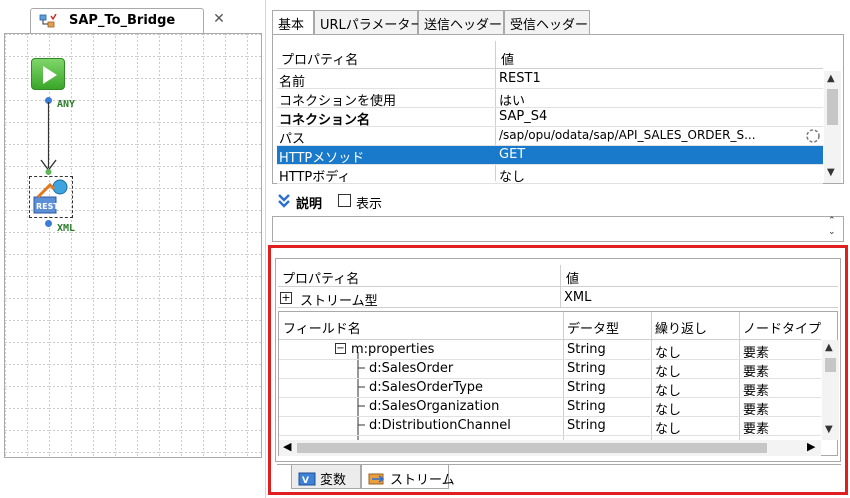 The height and width of the screenshot is (498, 850). I want to click on show-description-label: 表示, so click(369, 204).